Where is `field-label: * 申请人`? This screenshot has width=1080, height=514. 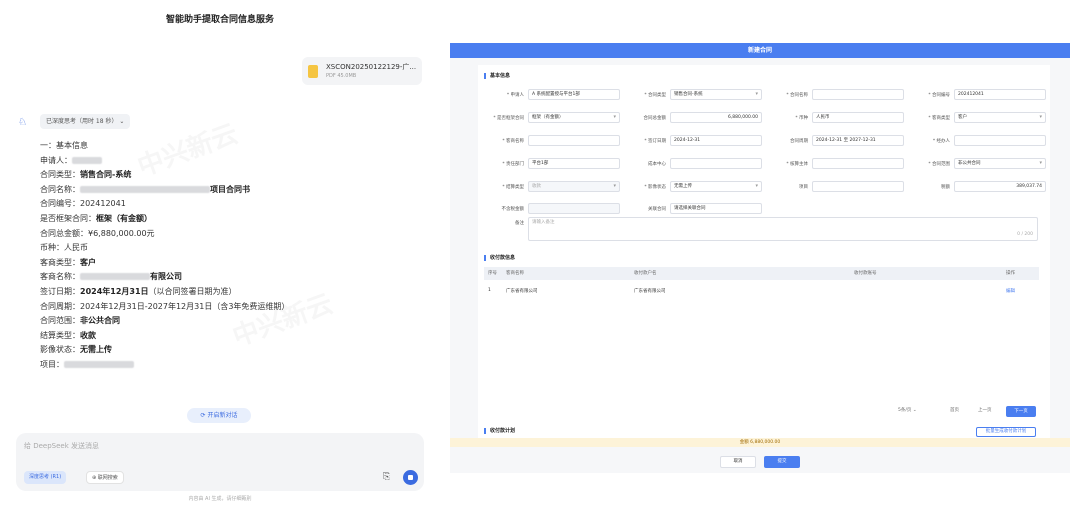 field-label: * 申请人 is located at coordinates (515, 95).